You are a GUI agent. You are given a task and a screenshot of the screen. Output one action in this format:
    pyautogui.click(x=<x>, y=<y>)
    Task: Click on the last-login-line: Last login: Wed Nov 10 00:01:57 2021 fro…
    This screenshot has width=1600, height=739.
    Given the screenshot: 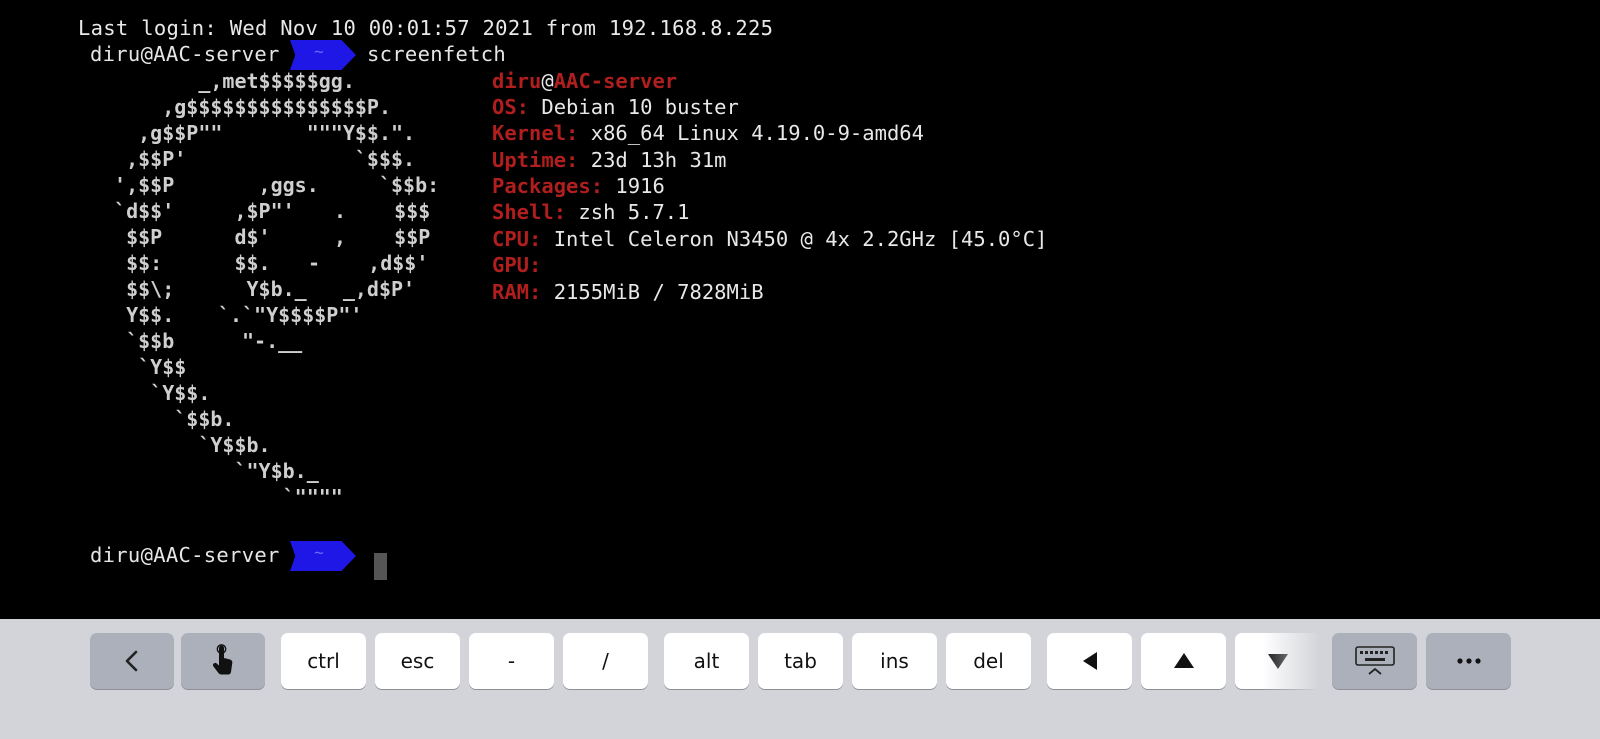 What is the action you would take?
    pyautogui.click(x=426, y=28)
    